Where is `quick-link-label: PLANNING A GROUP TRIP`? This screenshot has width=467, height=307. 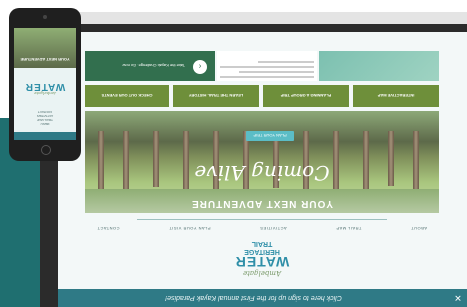
quick-link-label: PLANNING A GROUP TRIP is located at coordinates (306, 96).